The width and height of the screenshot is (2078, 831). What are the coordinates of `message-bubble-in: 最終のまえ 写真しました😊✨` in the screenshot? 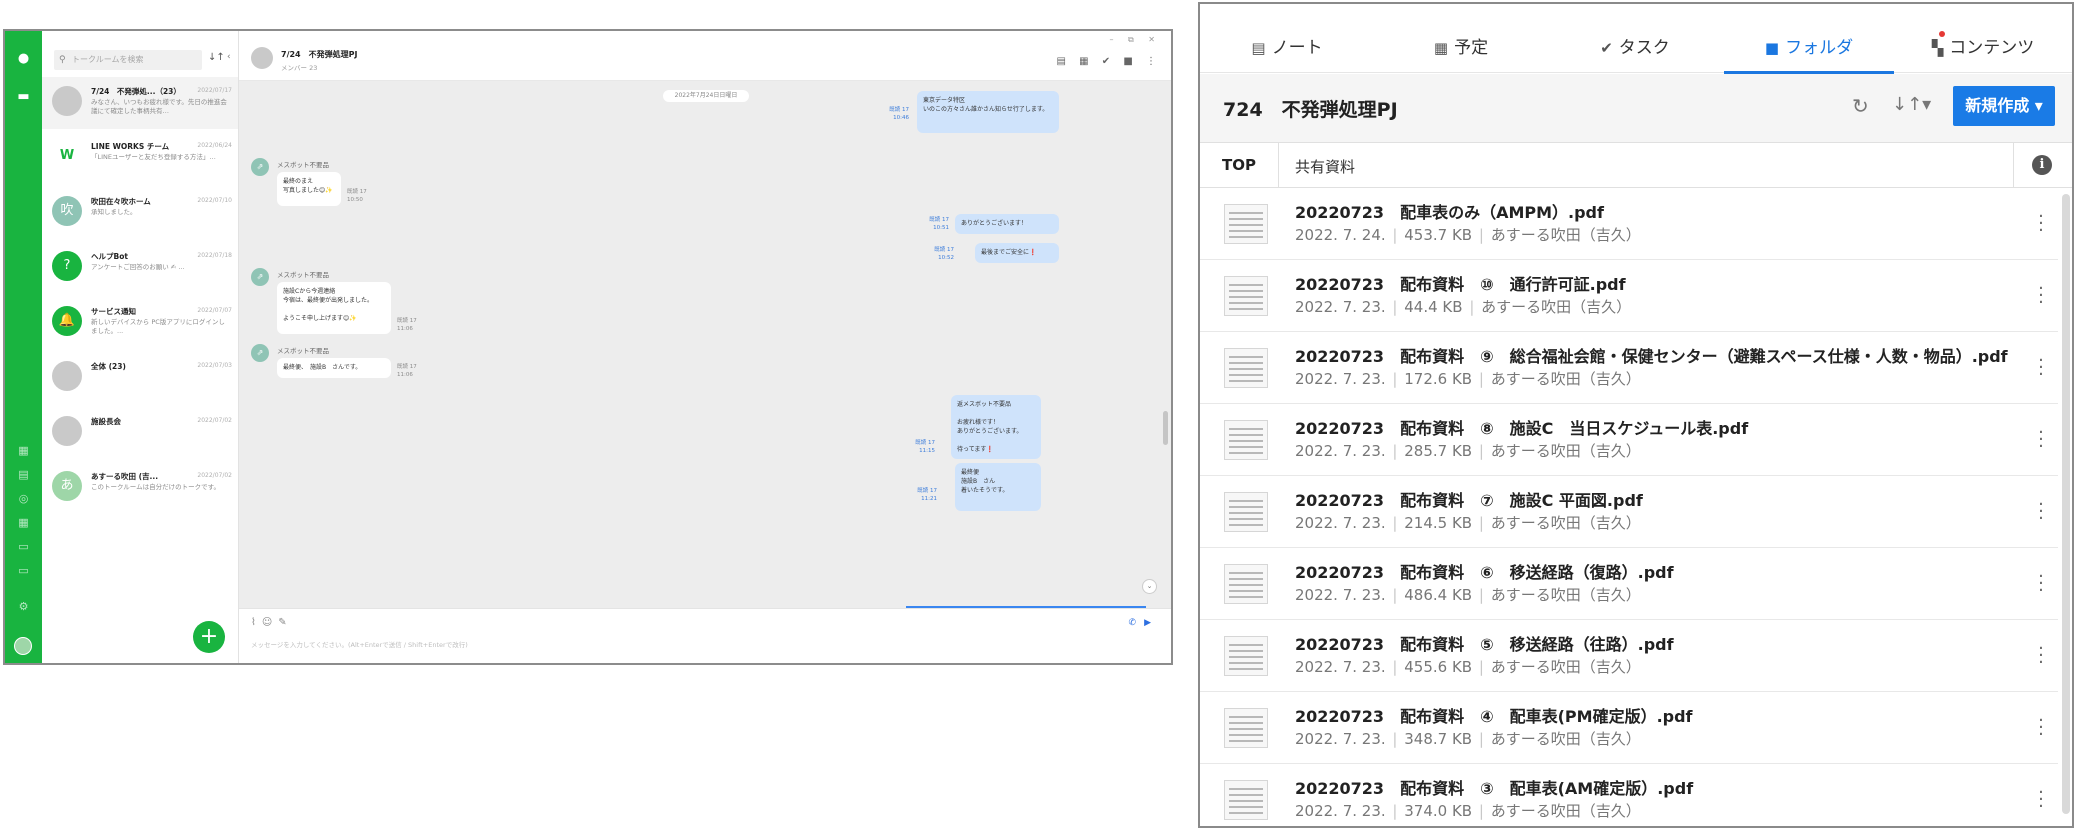 It's located at (309, 189).